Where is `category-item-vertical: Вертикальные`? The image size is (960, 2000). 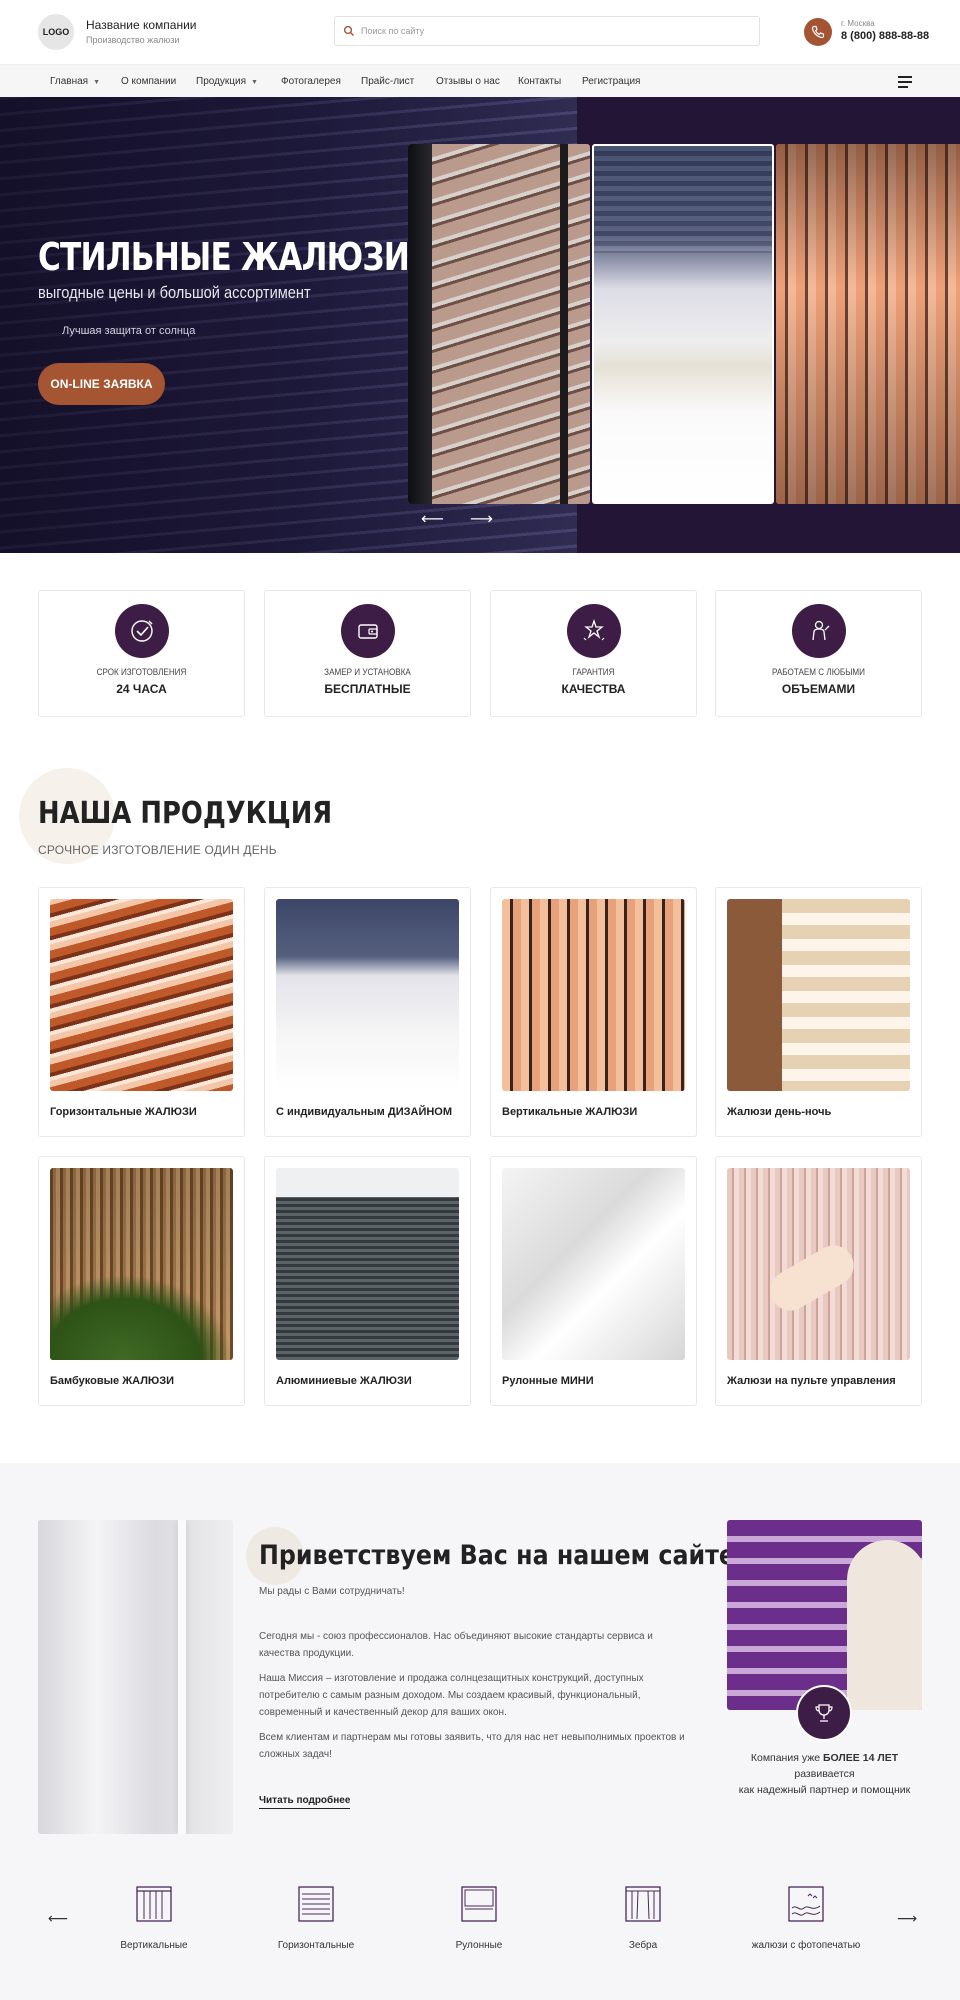
category-item-vertical: Вертикальные is located at coordinates (154, 1917).